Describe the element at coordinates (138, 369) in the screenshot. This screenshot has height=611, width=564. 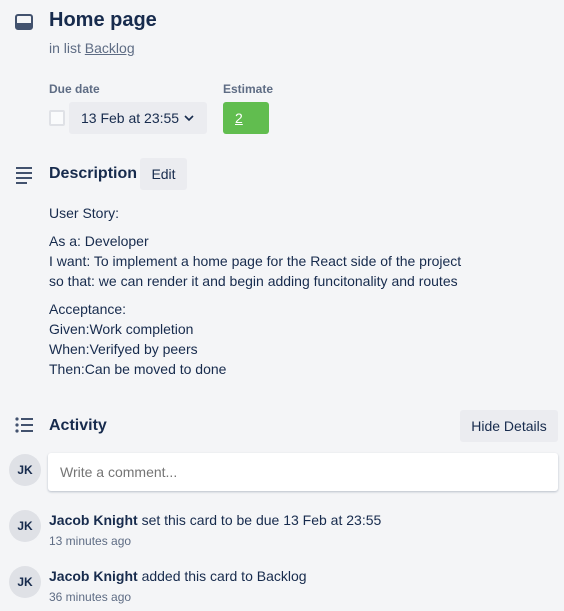
I see `description-line: Then:Can be moved to done` at that location.